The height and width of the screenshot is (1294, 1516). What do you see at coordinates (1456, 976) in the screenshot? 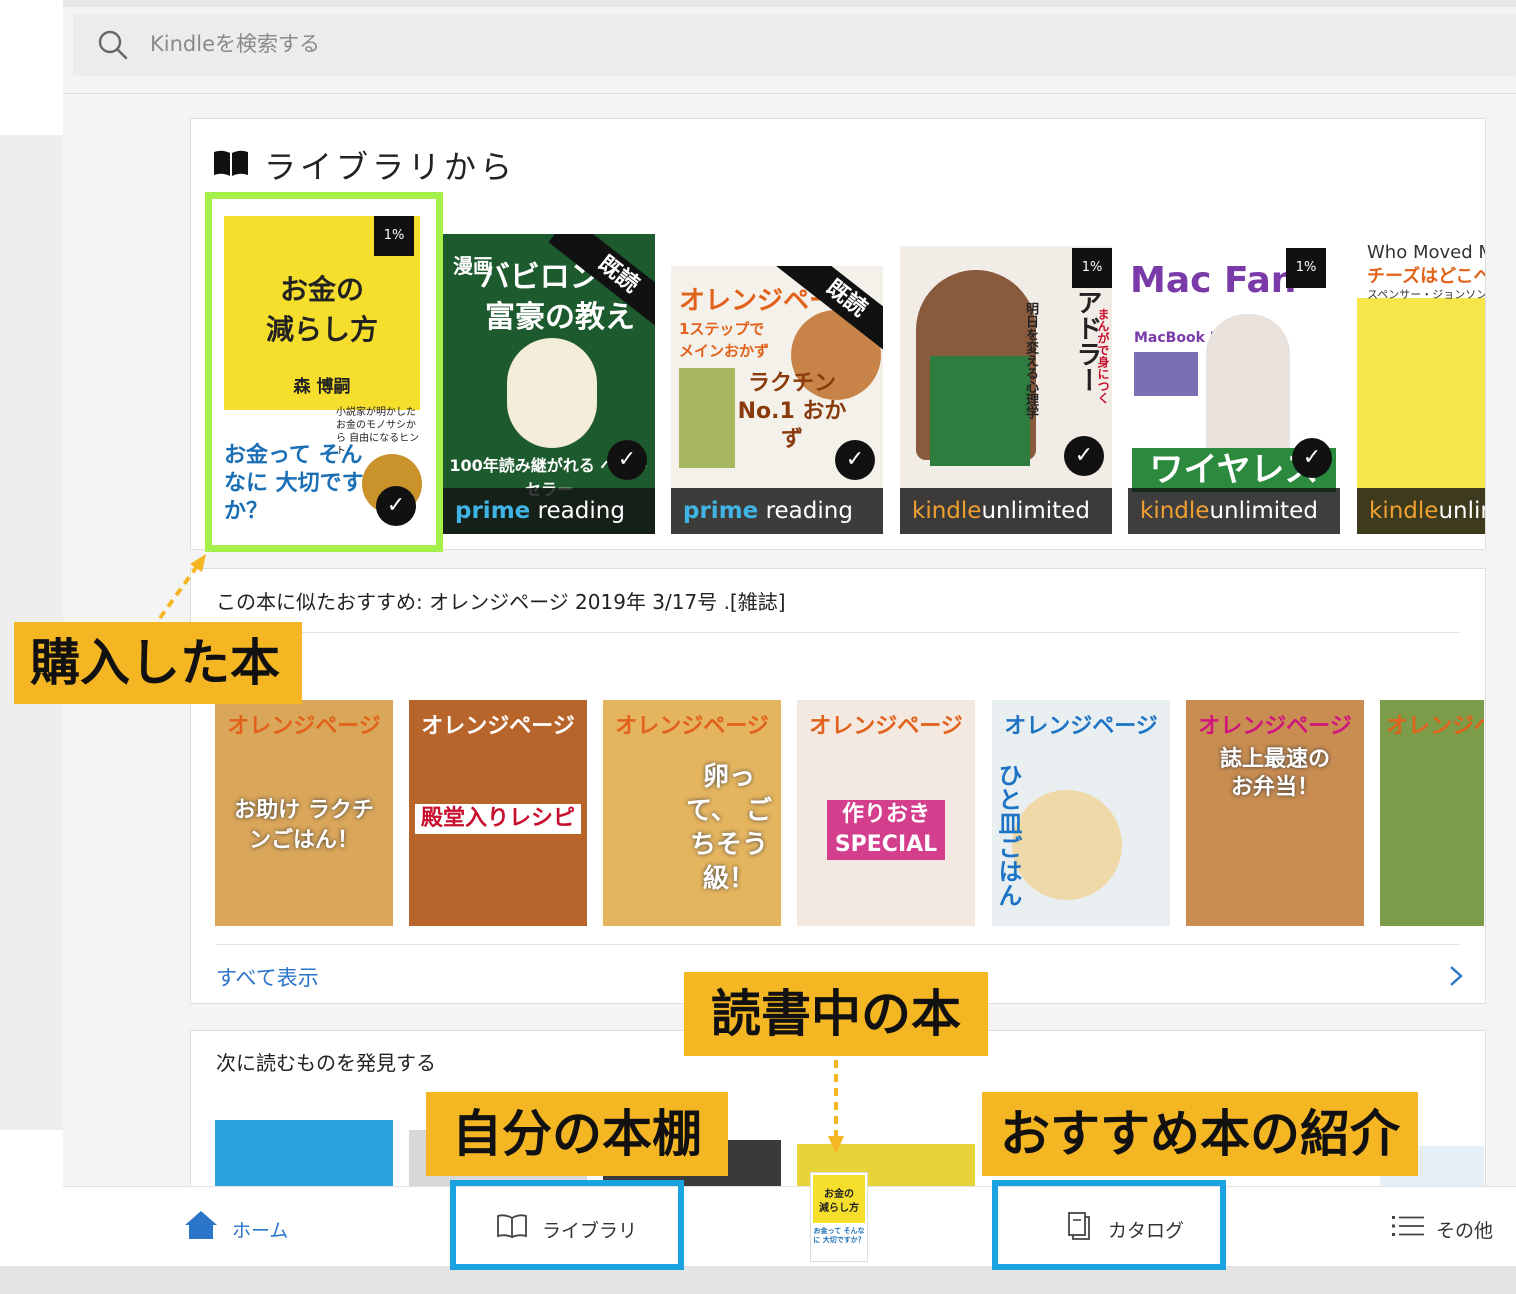
I see `chevron-right-icon` at bounding box center [1456, 976].